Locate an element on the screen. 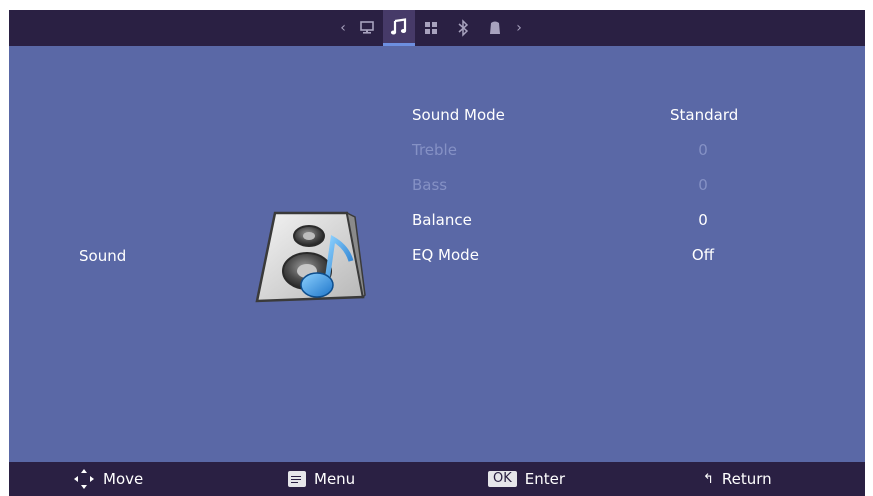 This screenshot has height=496, width=873. hint-menu: Menu is located at coordinates (321, 479).